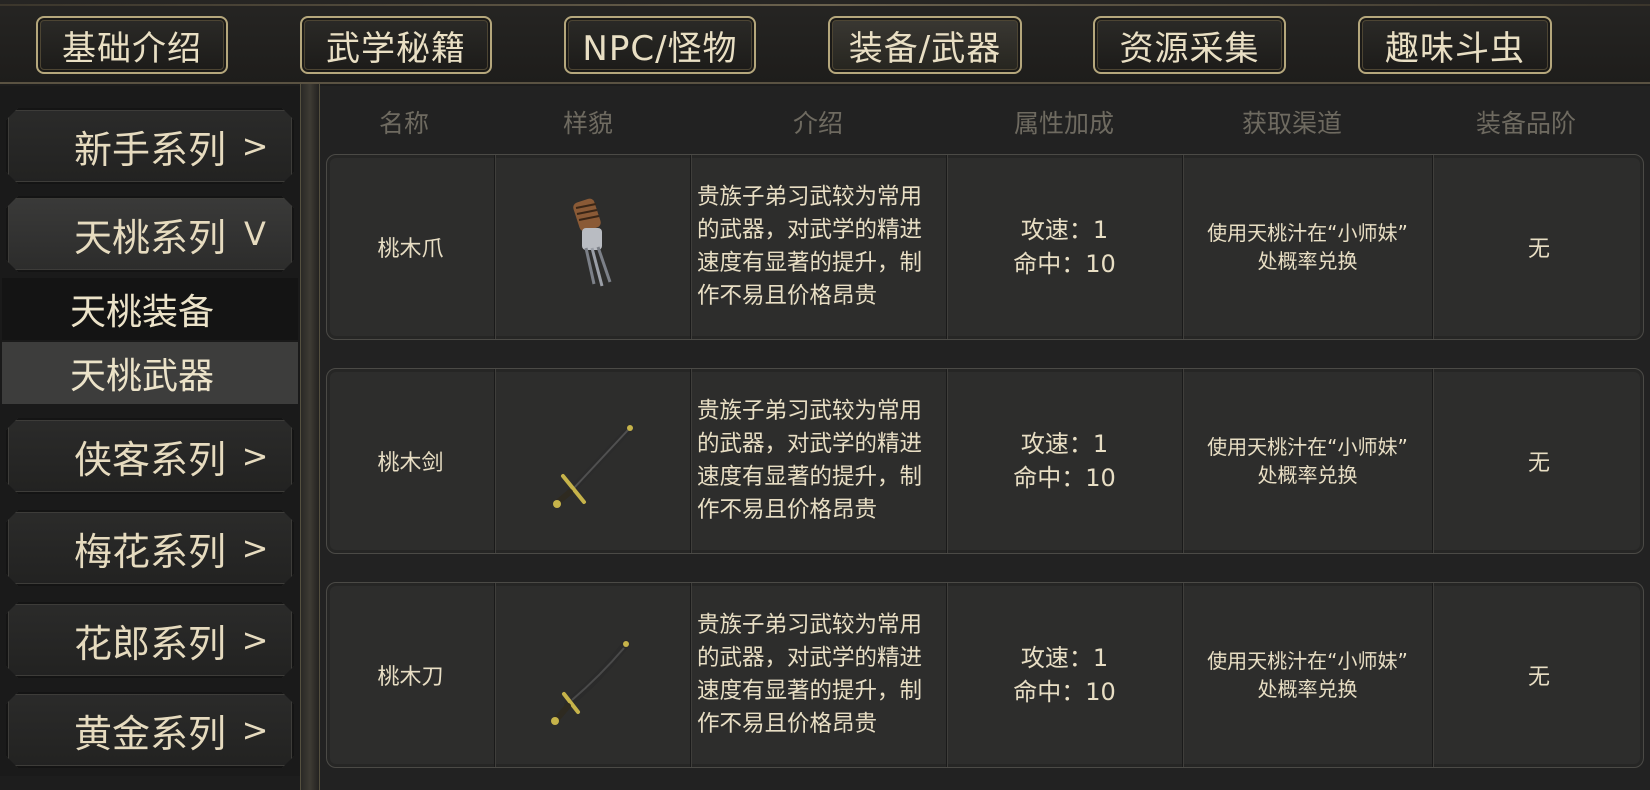 This screenshot has width=1650, height=790. Describe the element at coordinates (150, 373) in the screenshot. I see `sidebar-subitem-tiantao-weapons: 天桃武器` at that location.